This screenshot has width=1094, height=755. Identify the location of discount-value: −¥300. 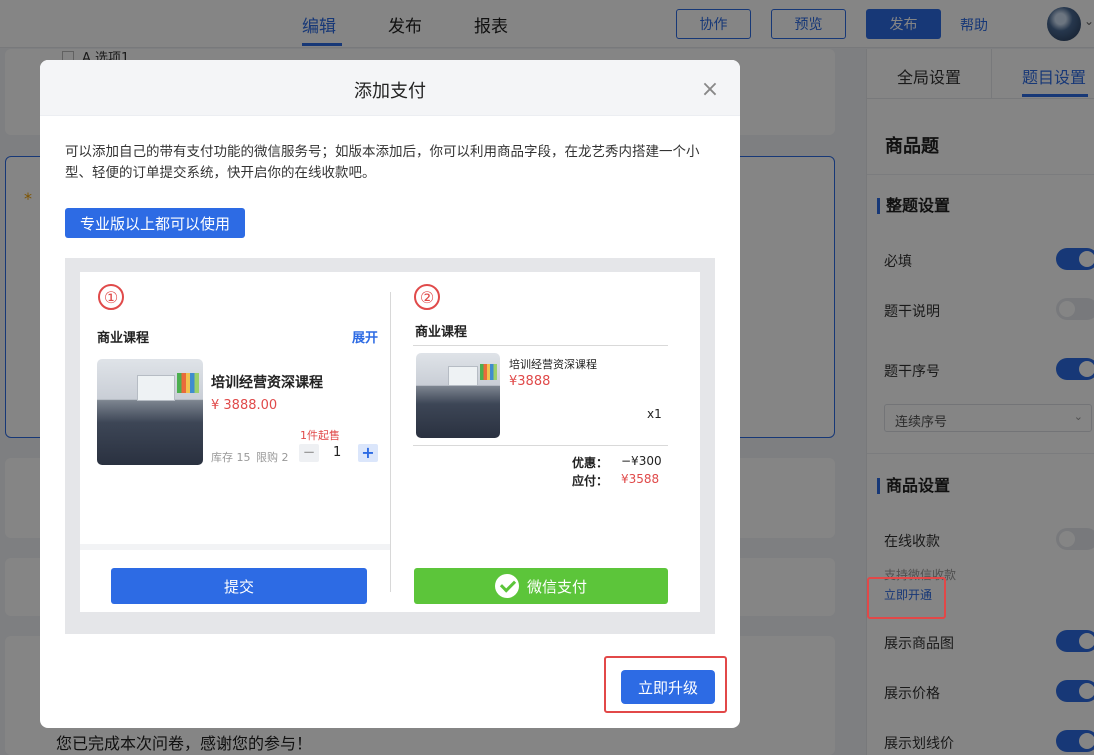
(641, 461).